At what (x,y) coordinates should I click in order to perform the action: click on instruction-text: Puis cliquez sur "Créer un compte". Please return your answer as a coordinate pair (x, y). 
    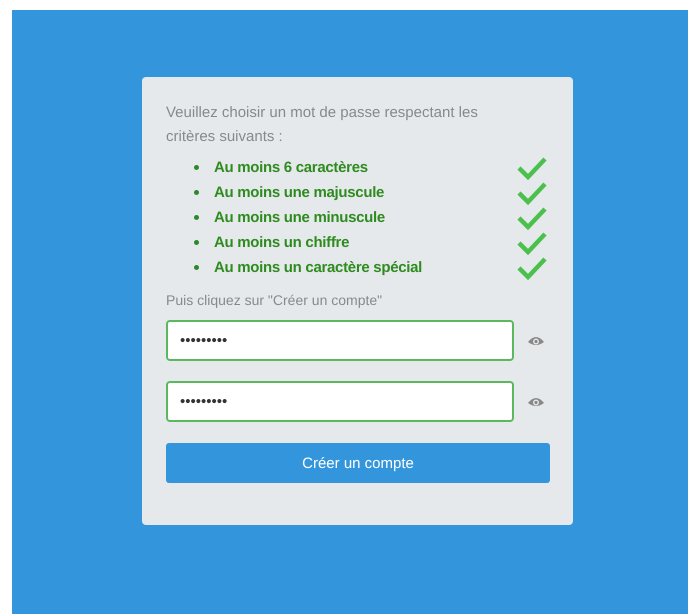
    Looking at the image, I should click on (275, 300).